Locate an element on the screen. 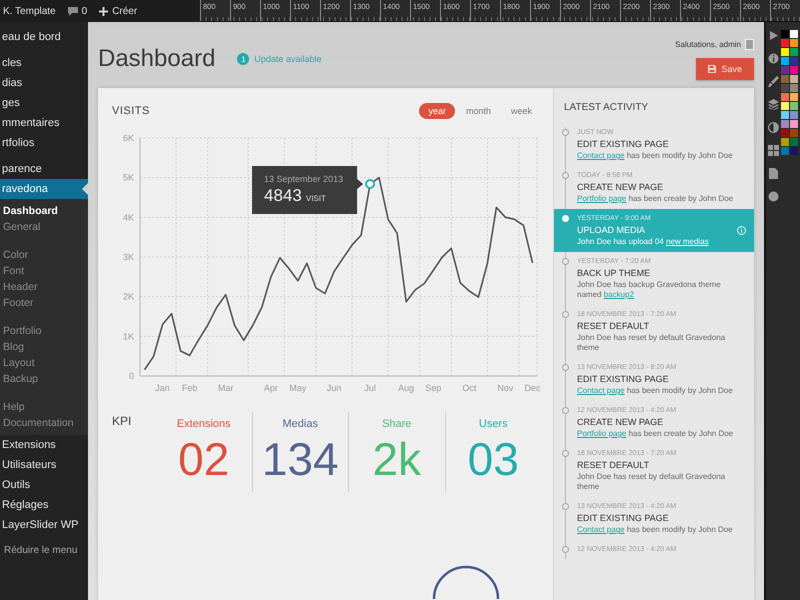 The image size is (800, 600). y-axis-label: 4K is located at coordinates (128, 217).